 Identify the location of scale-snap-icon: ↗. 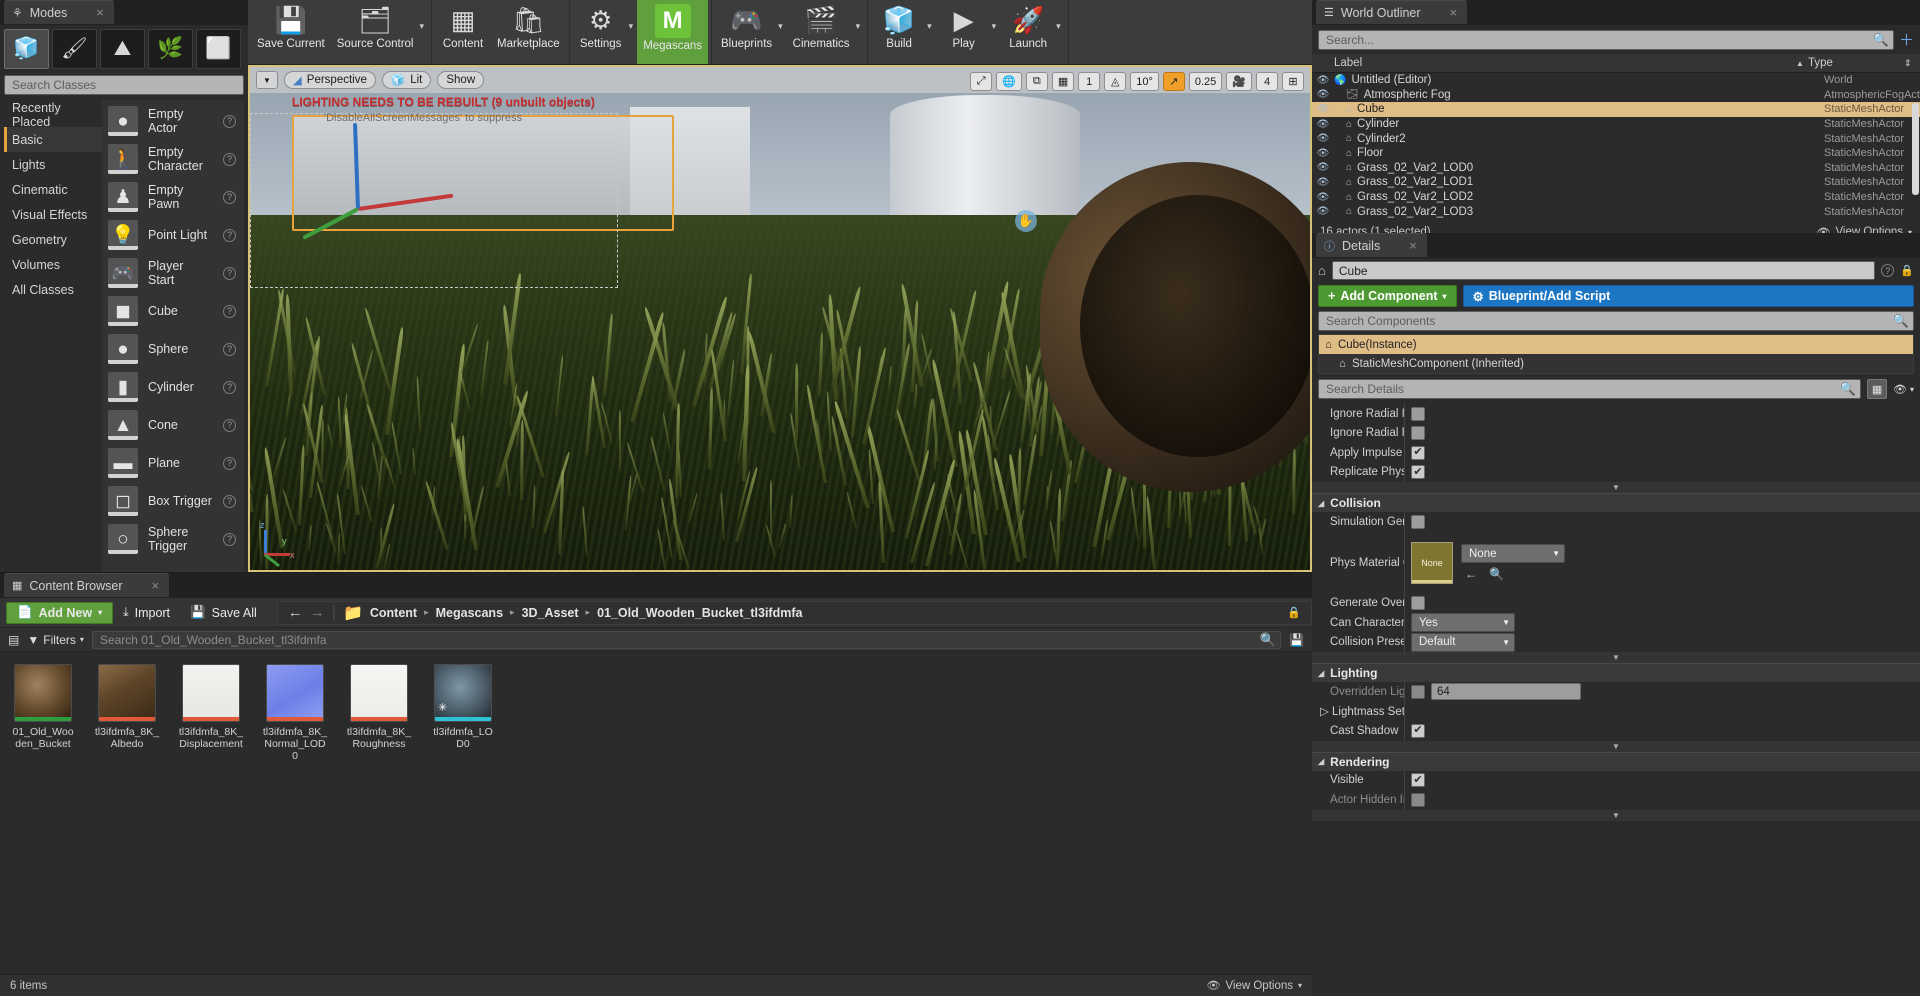
(1173, 81).